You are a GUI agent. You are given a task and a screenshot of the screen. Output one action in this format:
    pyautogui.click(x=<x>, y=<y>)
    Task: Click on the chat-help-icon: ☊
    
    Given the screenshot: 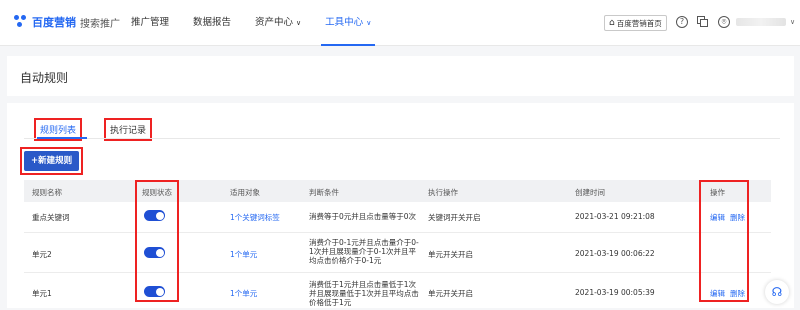 What is the action you would take?
    pyautogui.click(x=777, y=292)
    